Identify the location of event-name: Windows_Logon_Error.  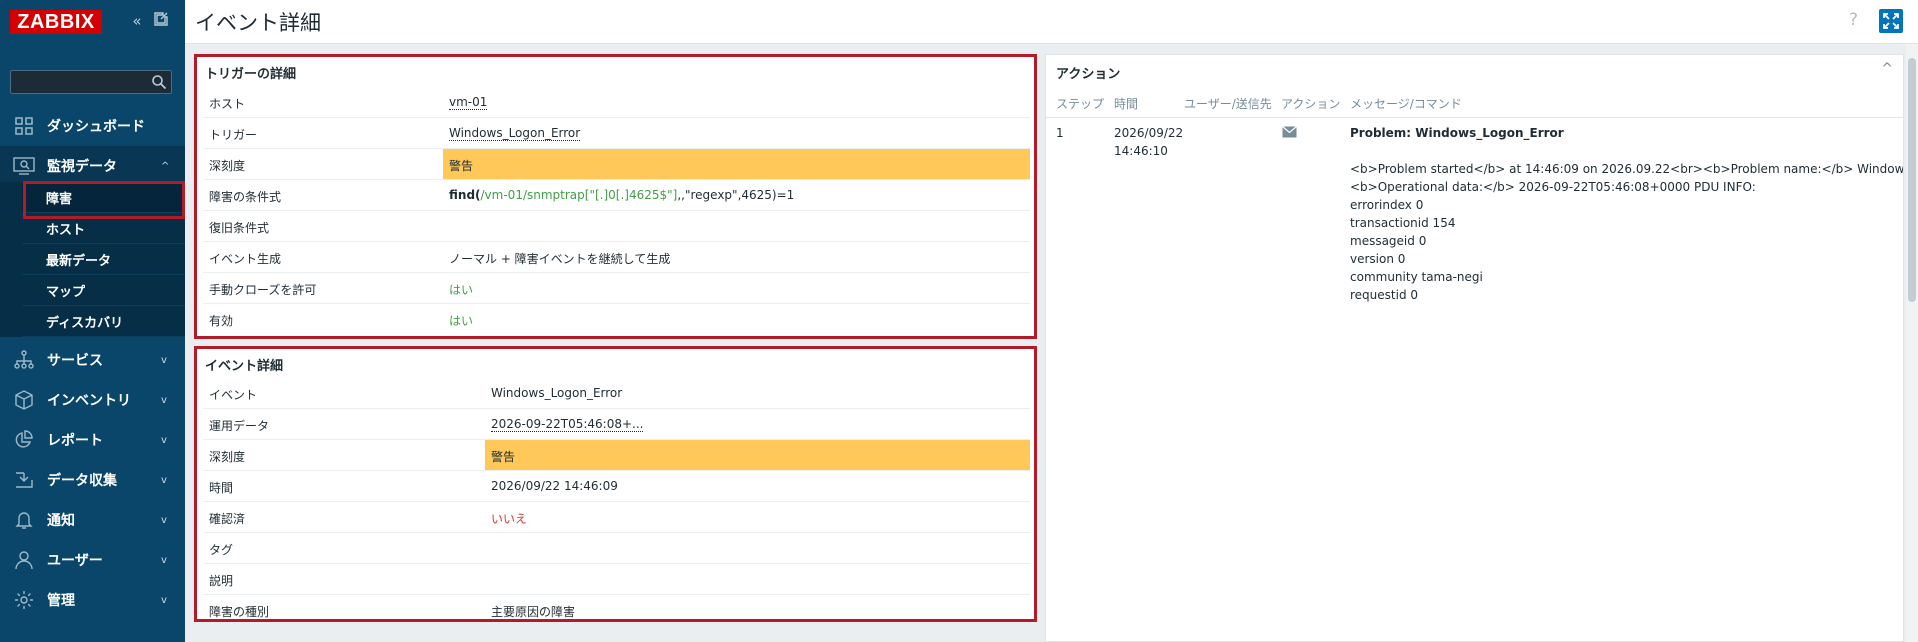
(557, 393).